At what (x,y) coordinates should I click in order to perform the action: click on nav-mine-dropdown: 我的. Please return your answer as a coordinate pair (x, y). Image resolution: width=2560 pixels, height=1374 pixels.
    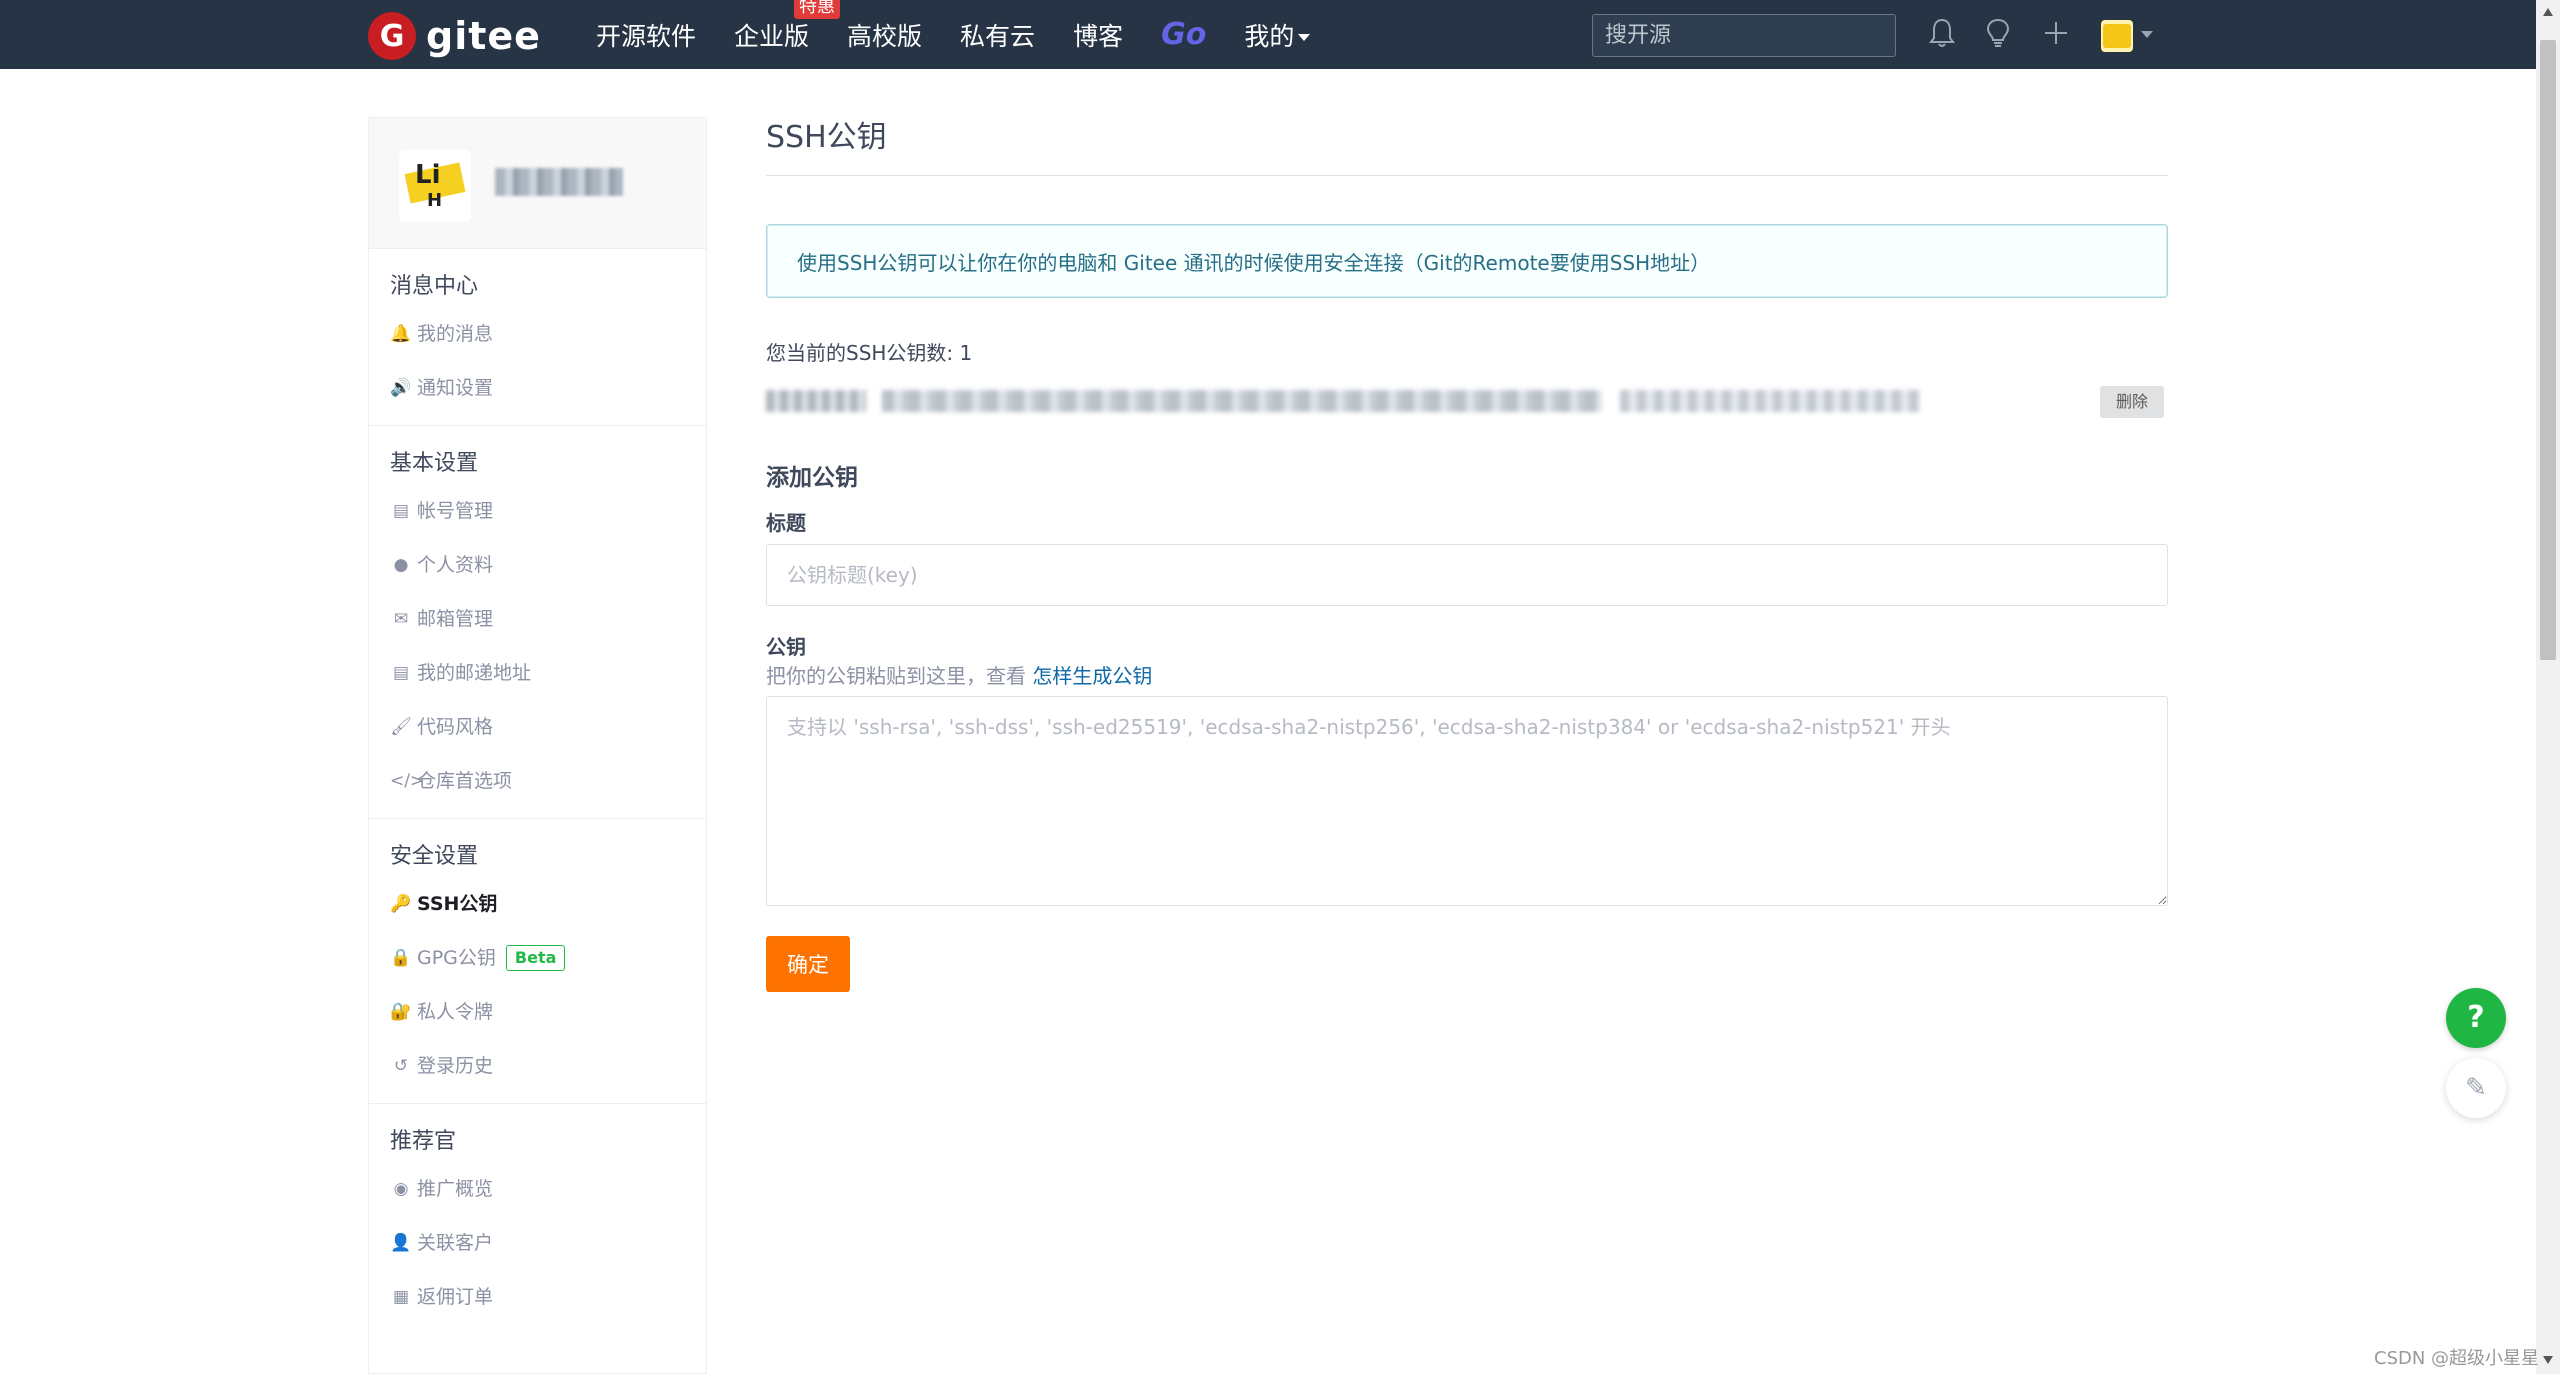
    Looking at the image, I should click on (1277, 35).